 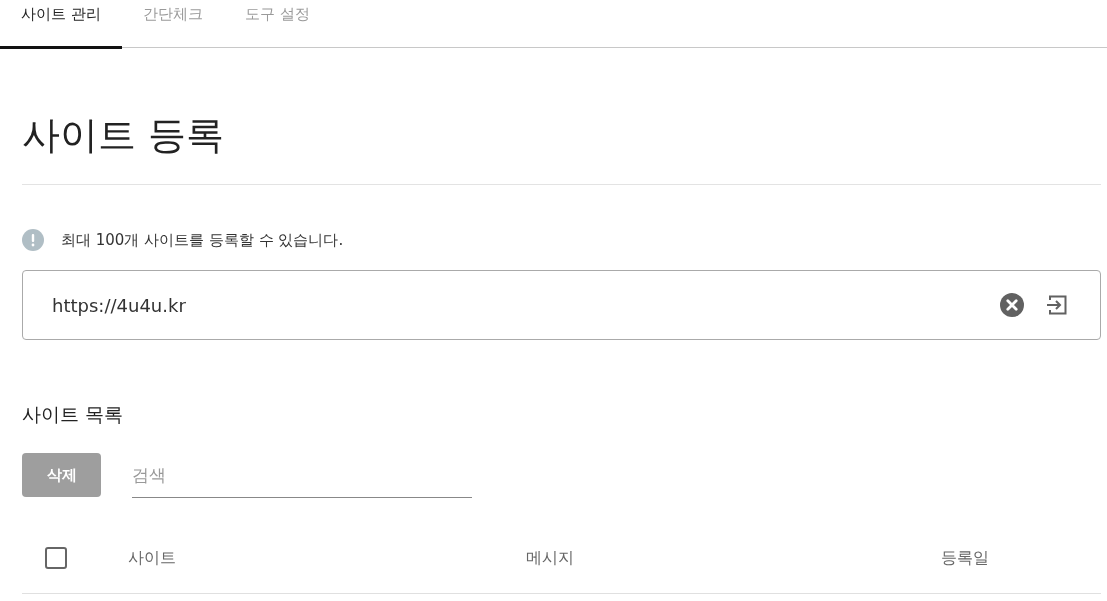 What do you see at coordinates (277, 24) in the screenshot?
I see `tab: 도구 설정` at bounding box center [277, 24].